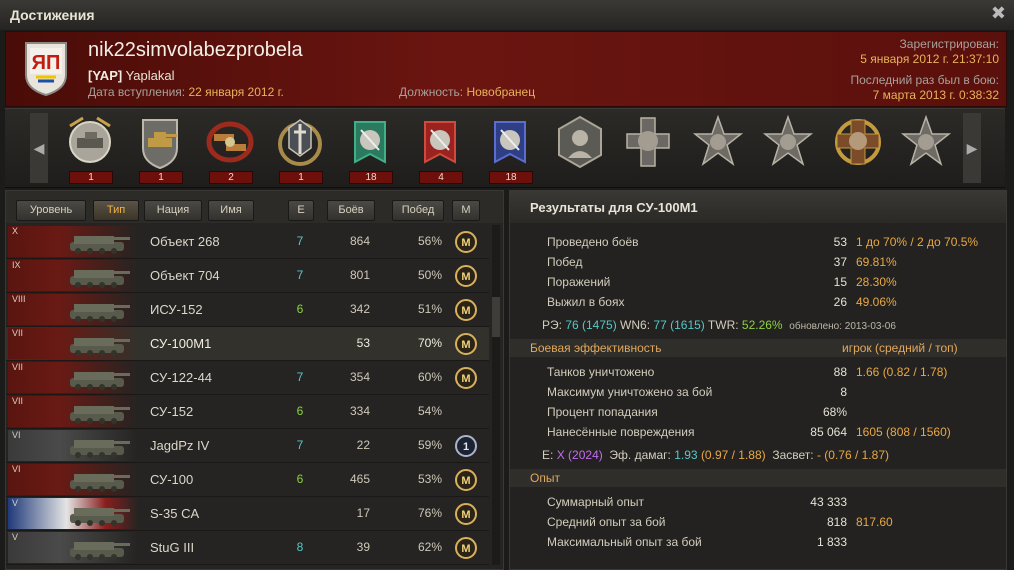 This screenshot has height=570, width=1014. I want to click on vehicle-winrate: 59%, so click(429, 445).